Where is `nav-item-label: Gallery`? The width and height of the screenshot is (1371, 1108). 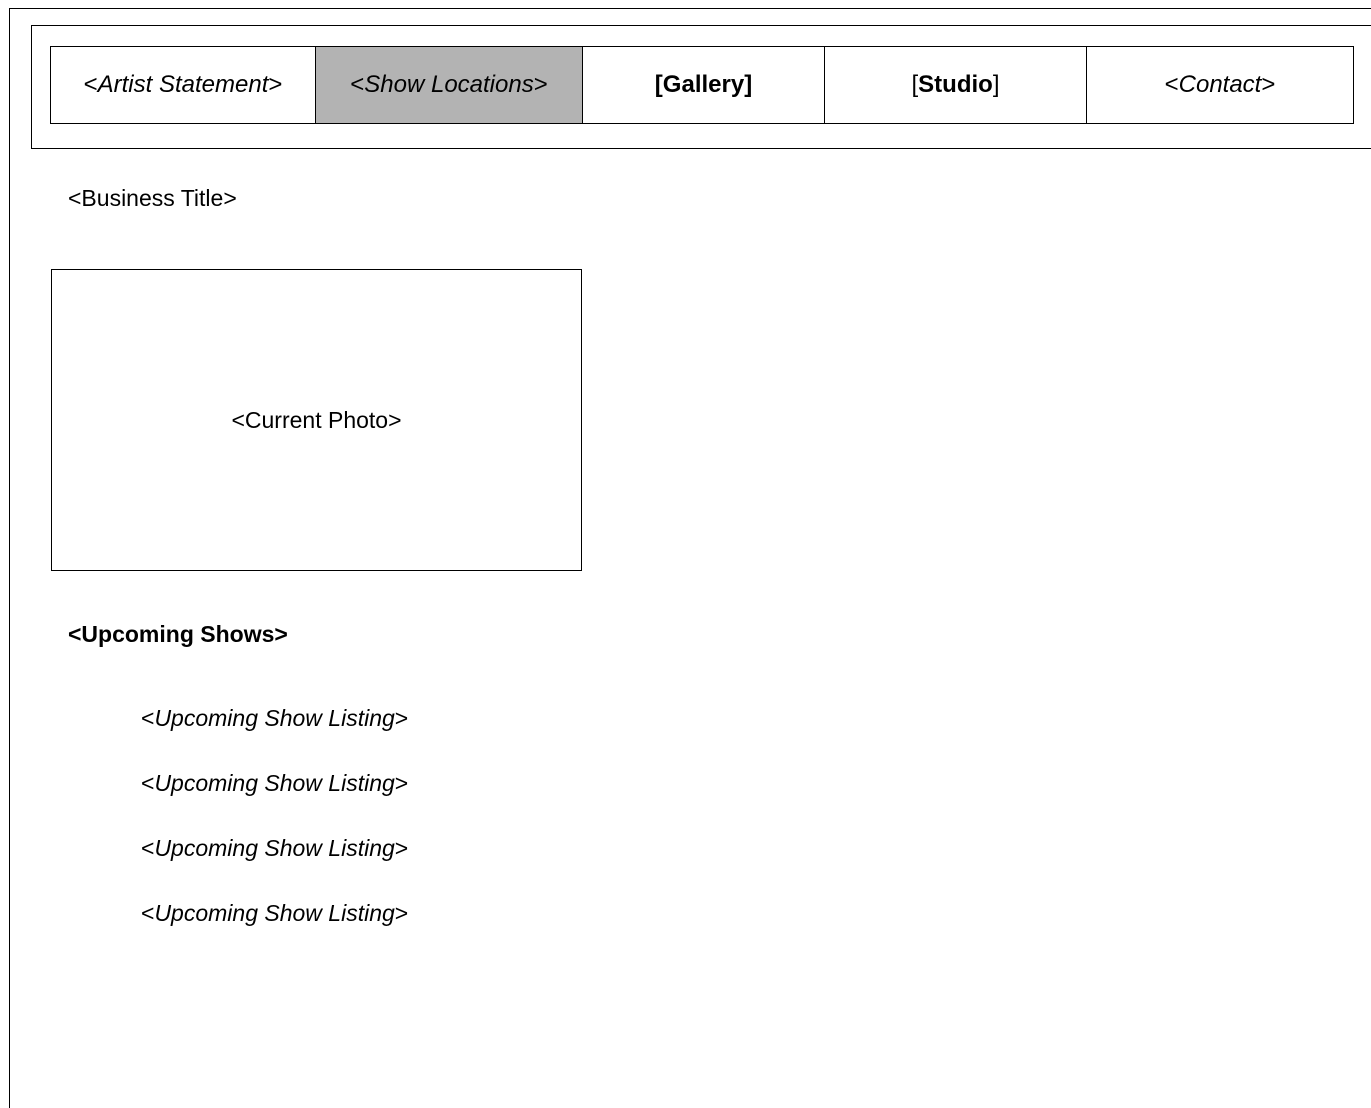
nav-item-label: Gallery is located at coordinates (703, 84).